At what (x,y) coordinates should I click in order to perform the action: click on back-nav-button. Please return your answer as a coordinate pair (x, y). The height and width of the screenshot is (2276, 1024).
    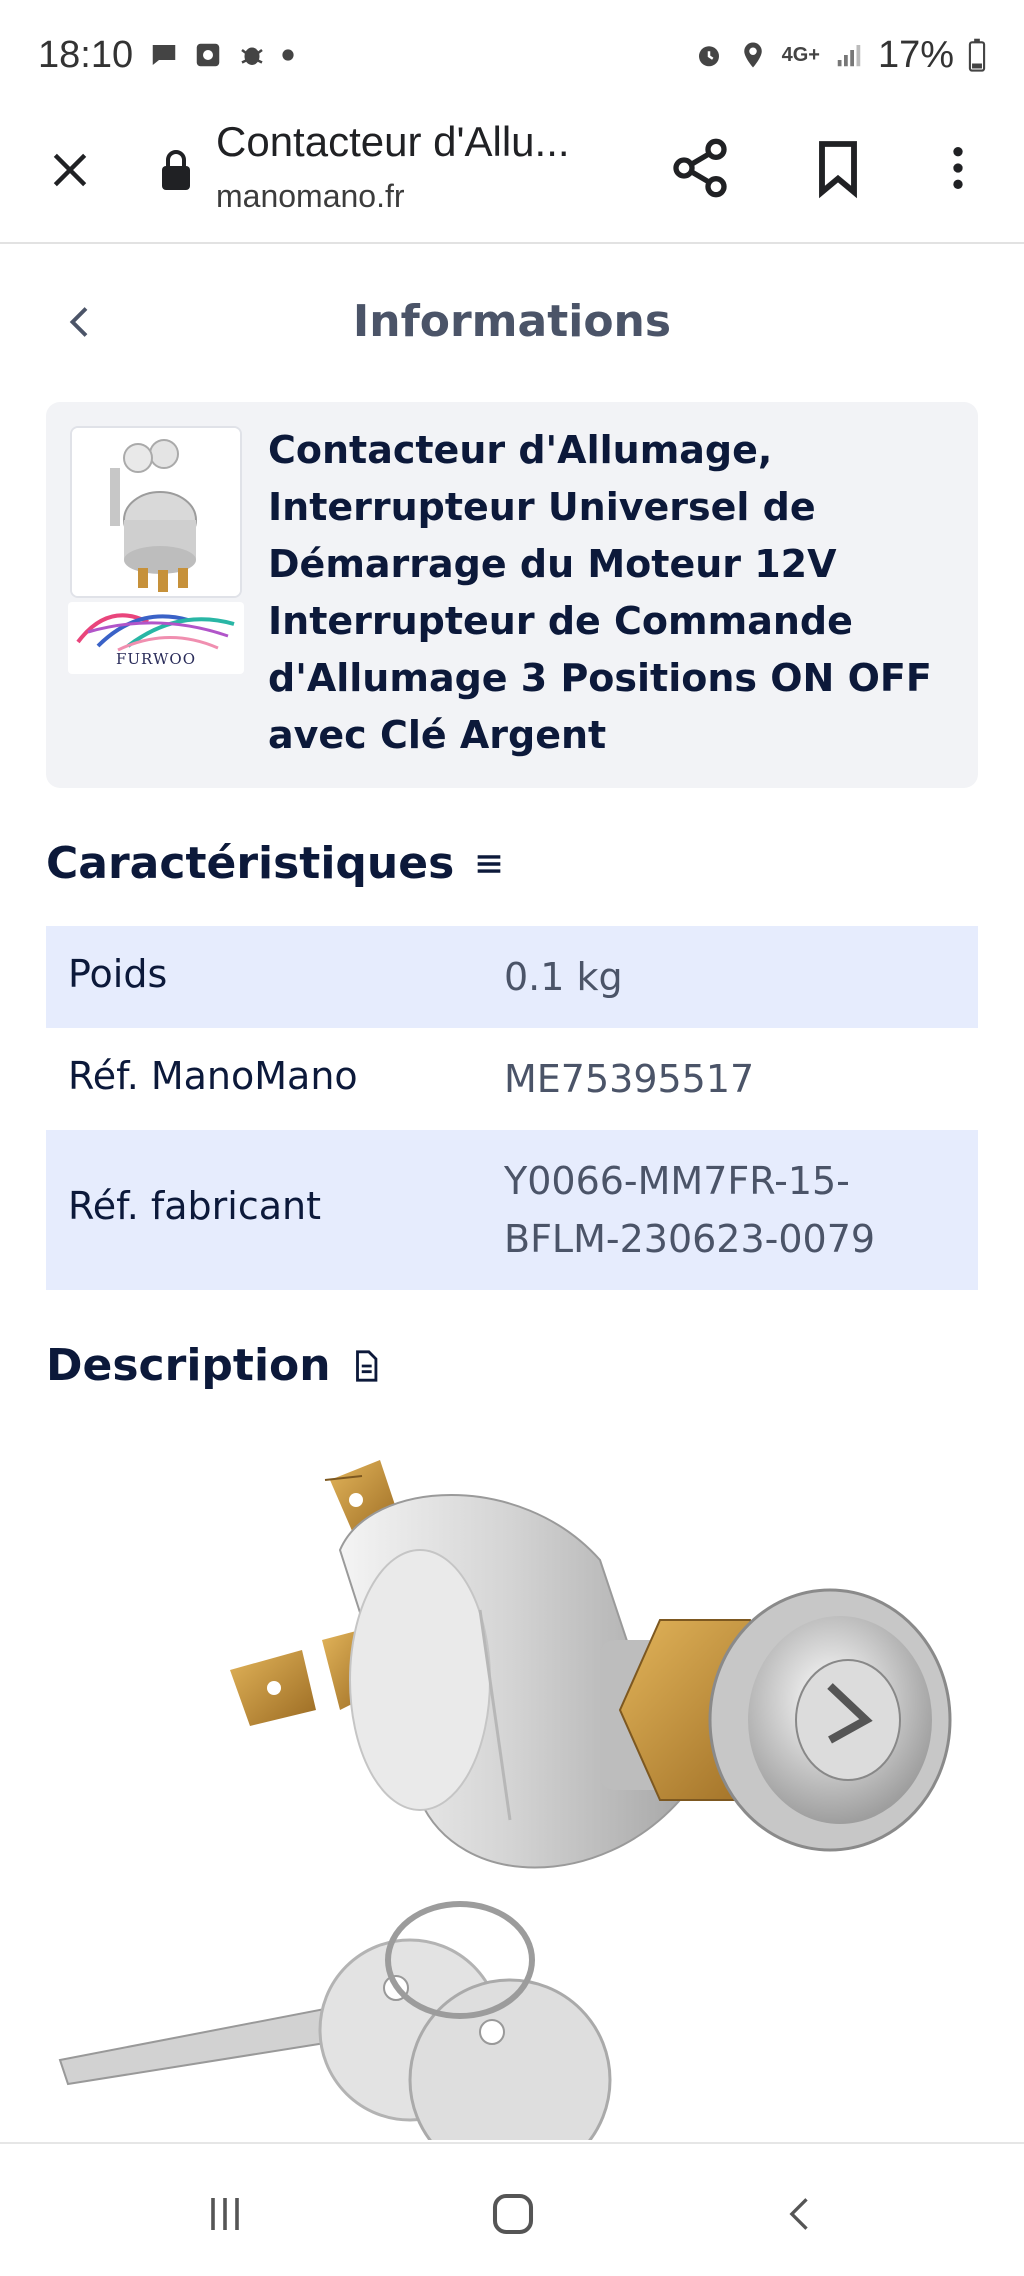
    Looking at the image, I should click on (801, 2214).